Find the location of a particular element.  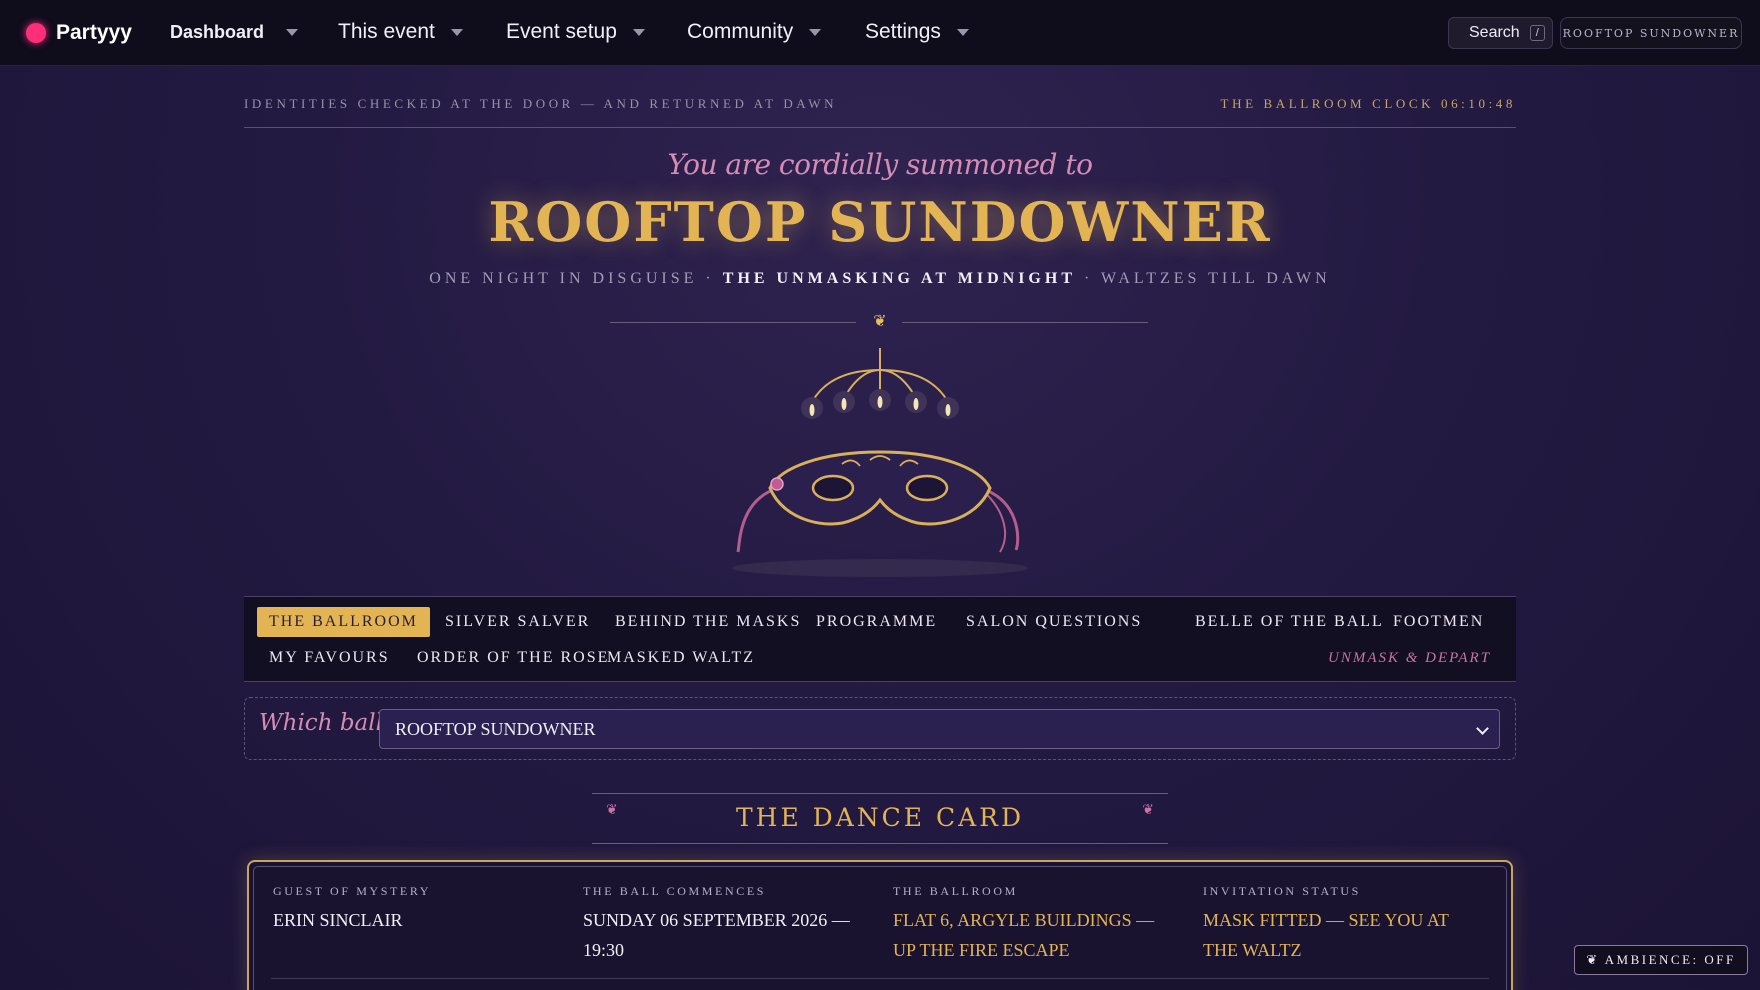

nav-community: Community is located at coordinates (754, 32).